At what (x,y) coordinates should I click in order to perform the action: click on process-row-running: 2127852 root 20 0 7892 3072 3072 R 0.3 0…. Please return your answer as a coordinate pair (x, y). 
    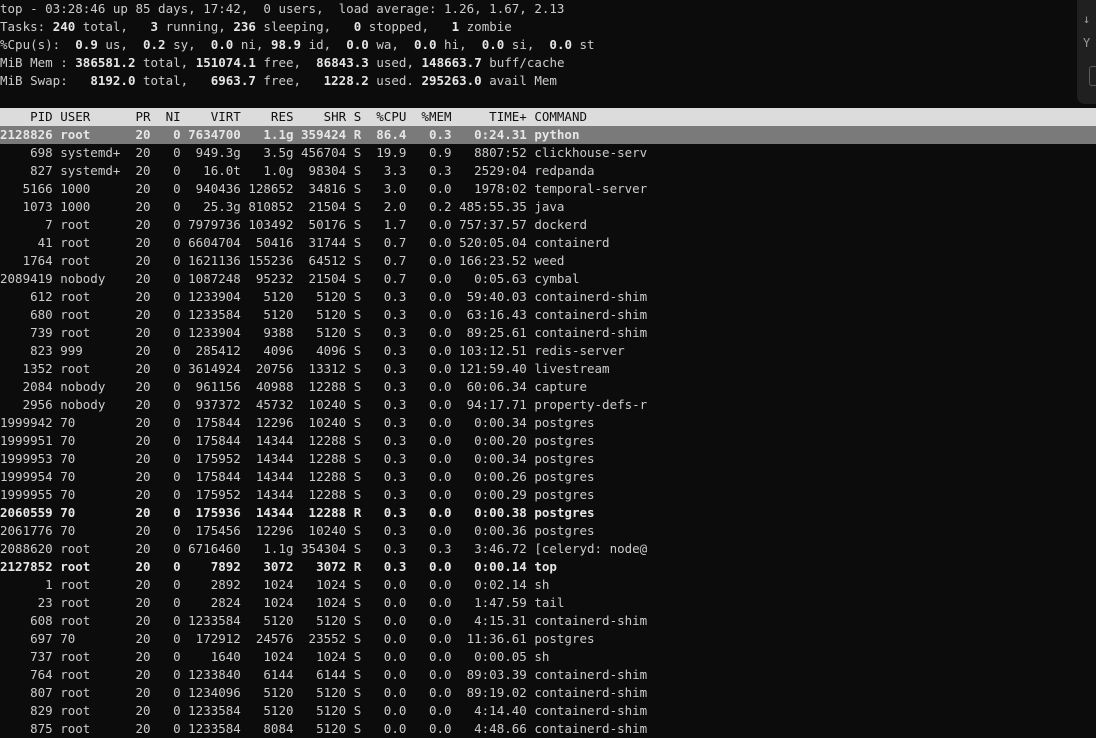
    Looking at the image, I should click on (278, 567).